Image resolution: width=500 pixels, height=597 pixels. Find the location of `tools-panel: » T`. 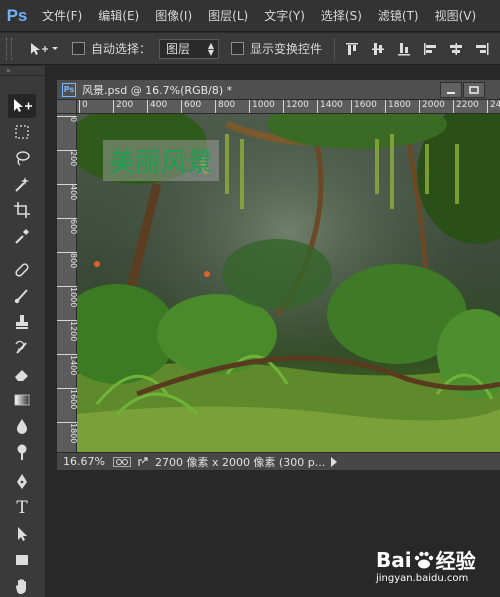

tools-panel: » T is located at coordinates (23, 331).